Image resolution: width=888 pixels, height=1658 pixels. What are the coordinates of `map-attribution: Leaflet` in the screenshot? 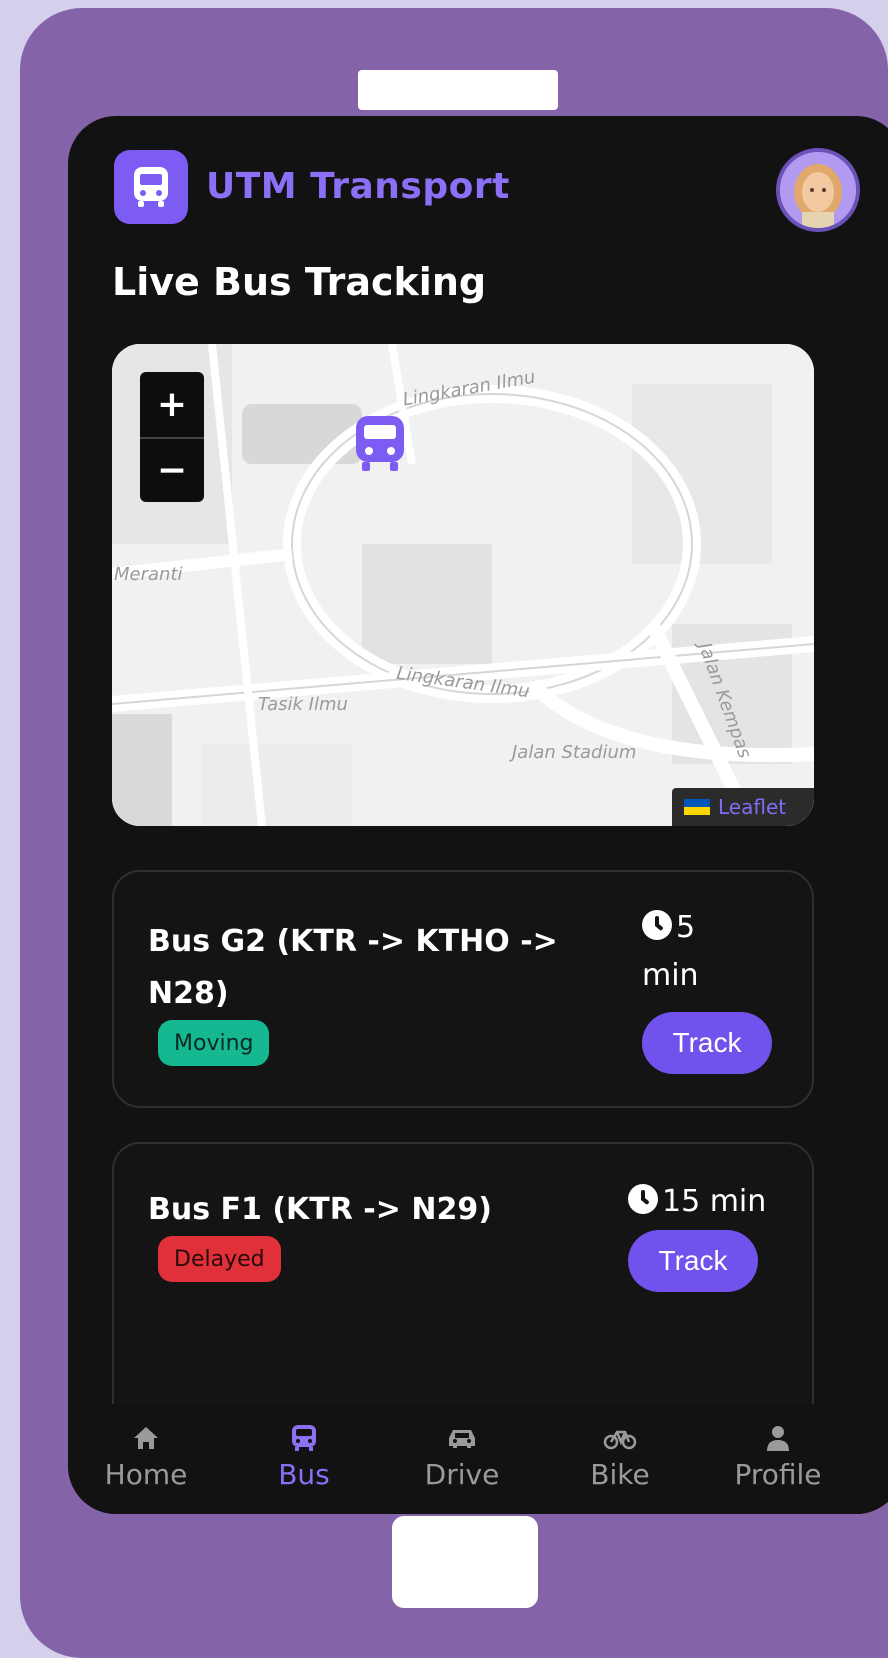 It's located at (743, 807).